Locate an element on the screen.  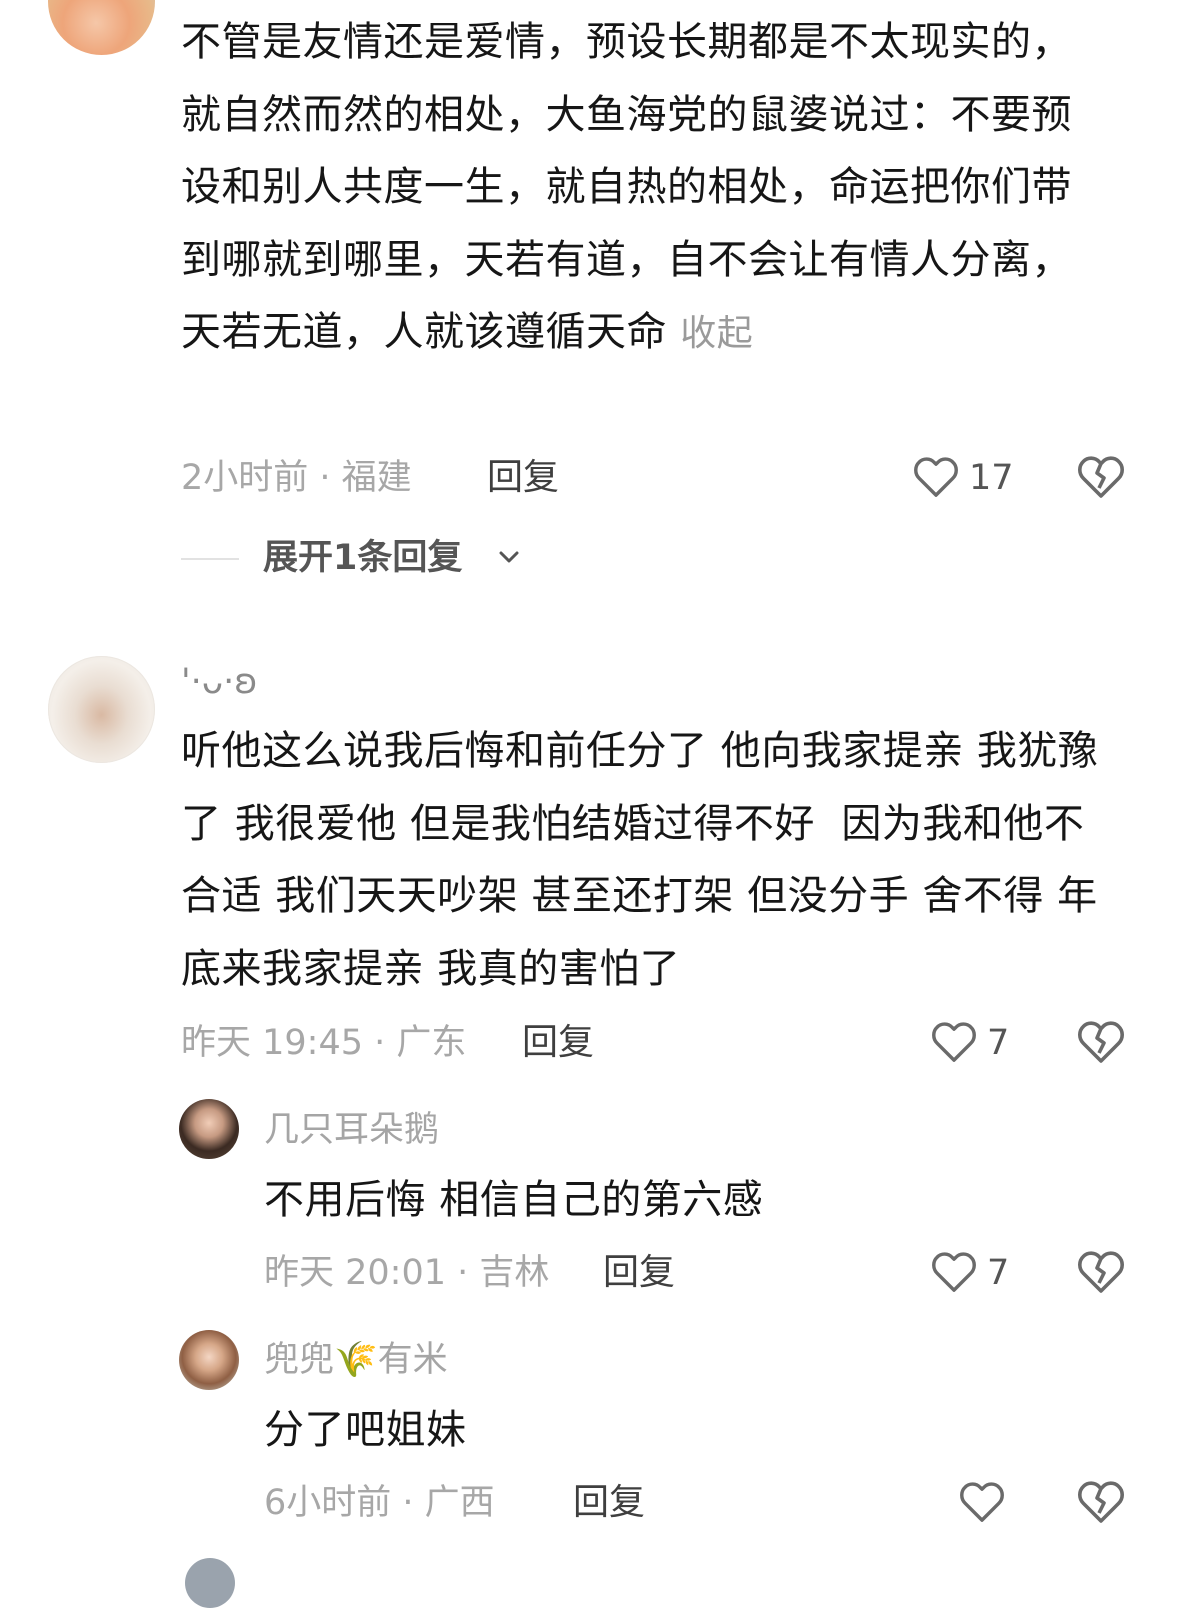
comment-meta: 昨天 19:45 · 广东 is located at coordinates (324, 1043).